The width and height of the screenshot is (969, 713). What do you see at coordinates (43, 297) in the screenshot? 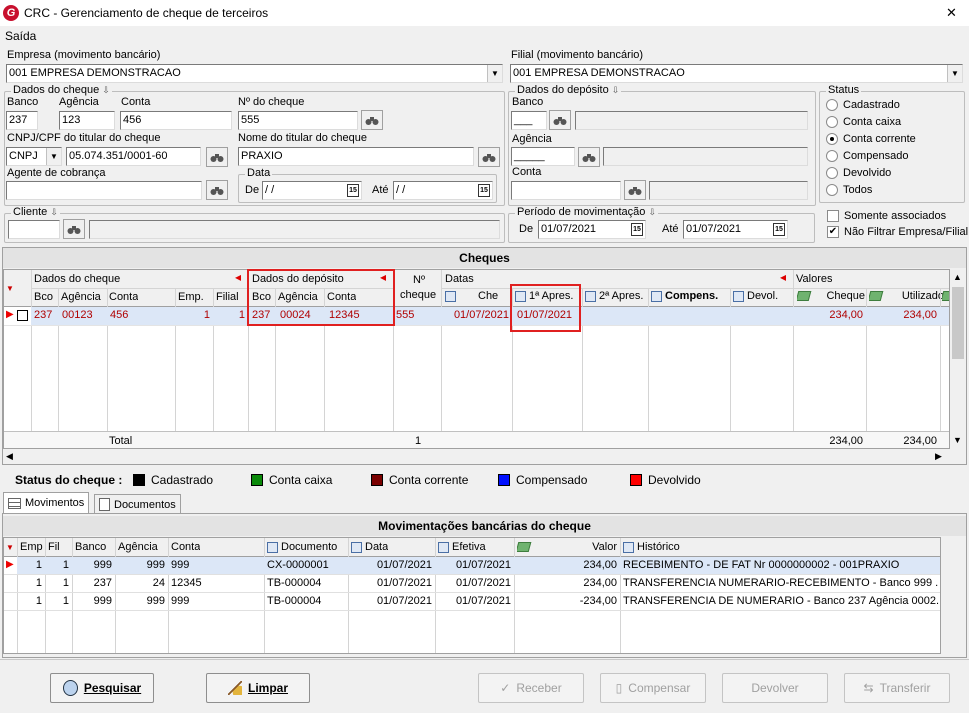
I see `col-bco: Bco` at bounding box center [43, 297].